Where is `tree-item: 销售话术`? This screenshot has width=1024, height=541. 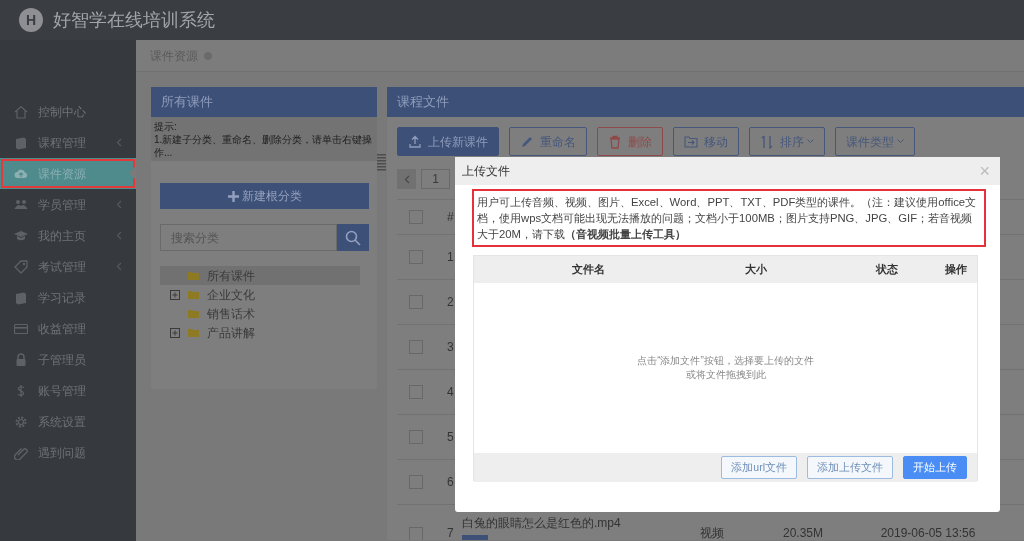
tree-item: 销售话术 is located at coordinates (264, 313).